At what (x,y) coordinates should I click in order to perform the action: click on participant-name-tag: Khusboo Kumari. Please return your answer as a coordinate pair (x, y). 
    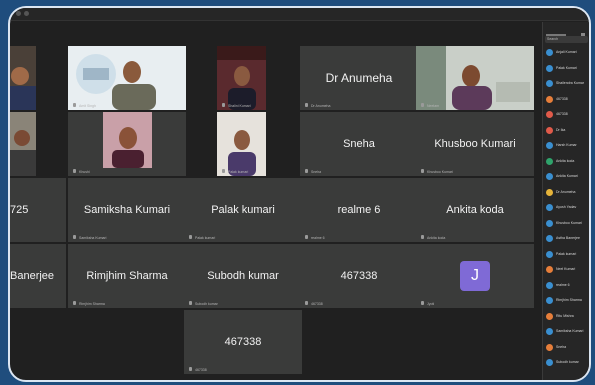
    Looking at the image, I should click on (440, 172).